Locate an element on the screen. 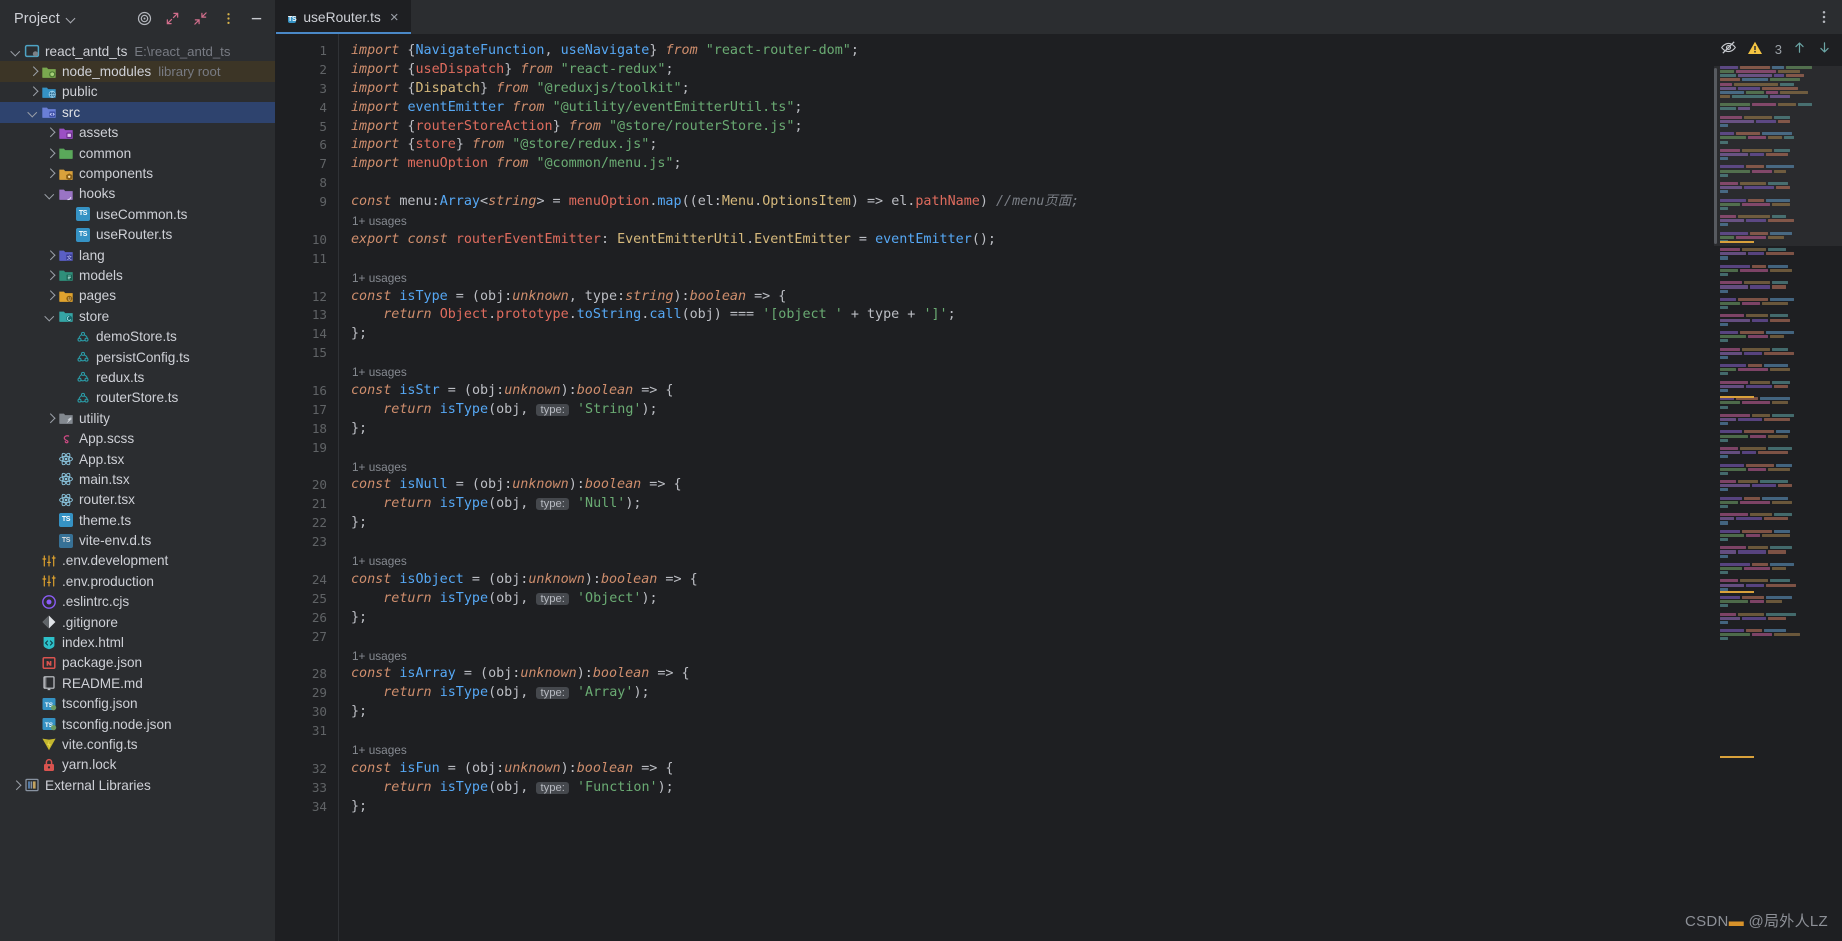 The height and width of the screenshot is (941, 1842). tree-item-redux-ts: redux.ts is located at coordinates (137, 377).